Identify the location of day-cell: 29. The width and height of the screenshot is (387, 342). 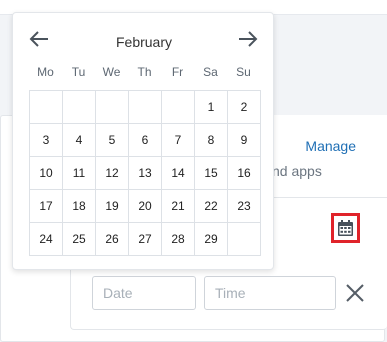
(211, 239).